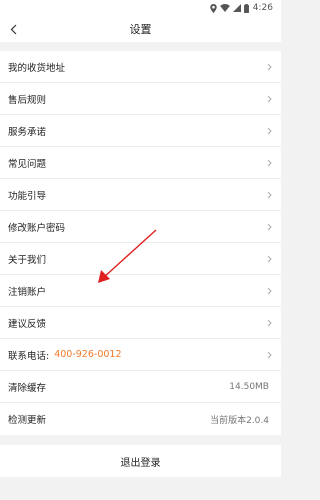  Describe the element at coordinates (27, 388) in the screenshot. I see `row-label: 清除缓存` at that location.